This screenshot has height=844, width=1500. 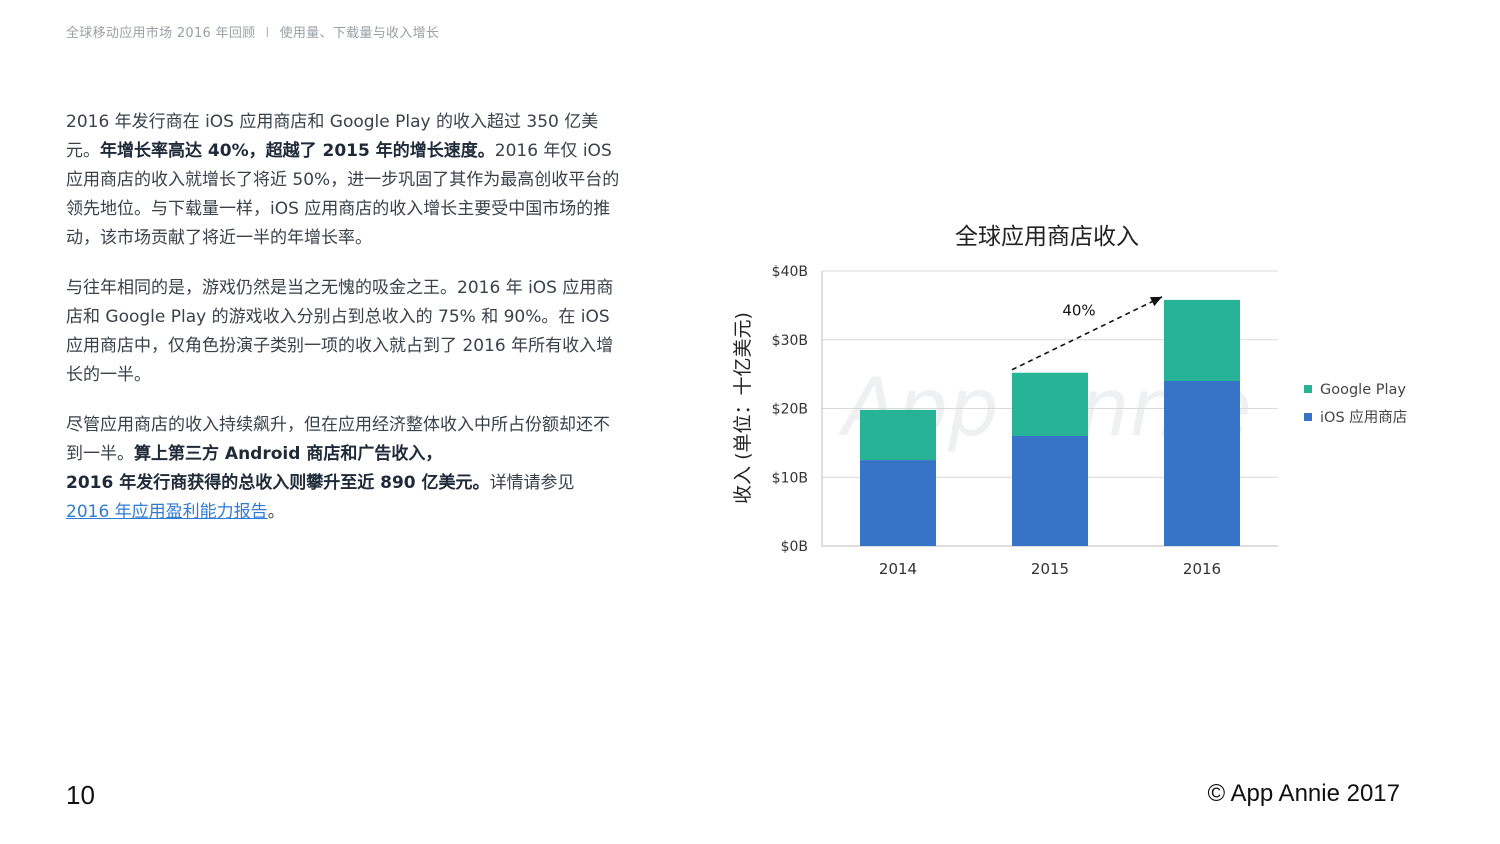 I want to click on bar-2016-ios, so click(x=1202, y=463).